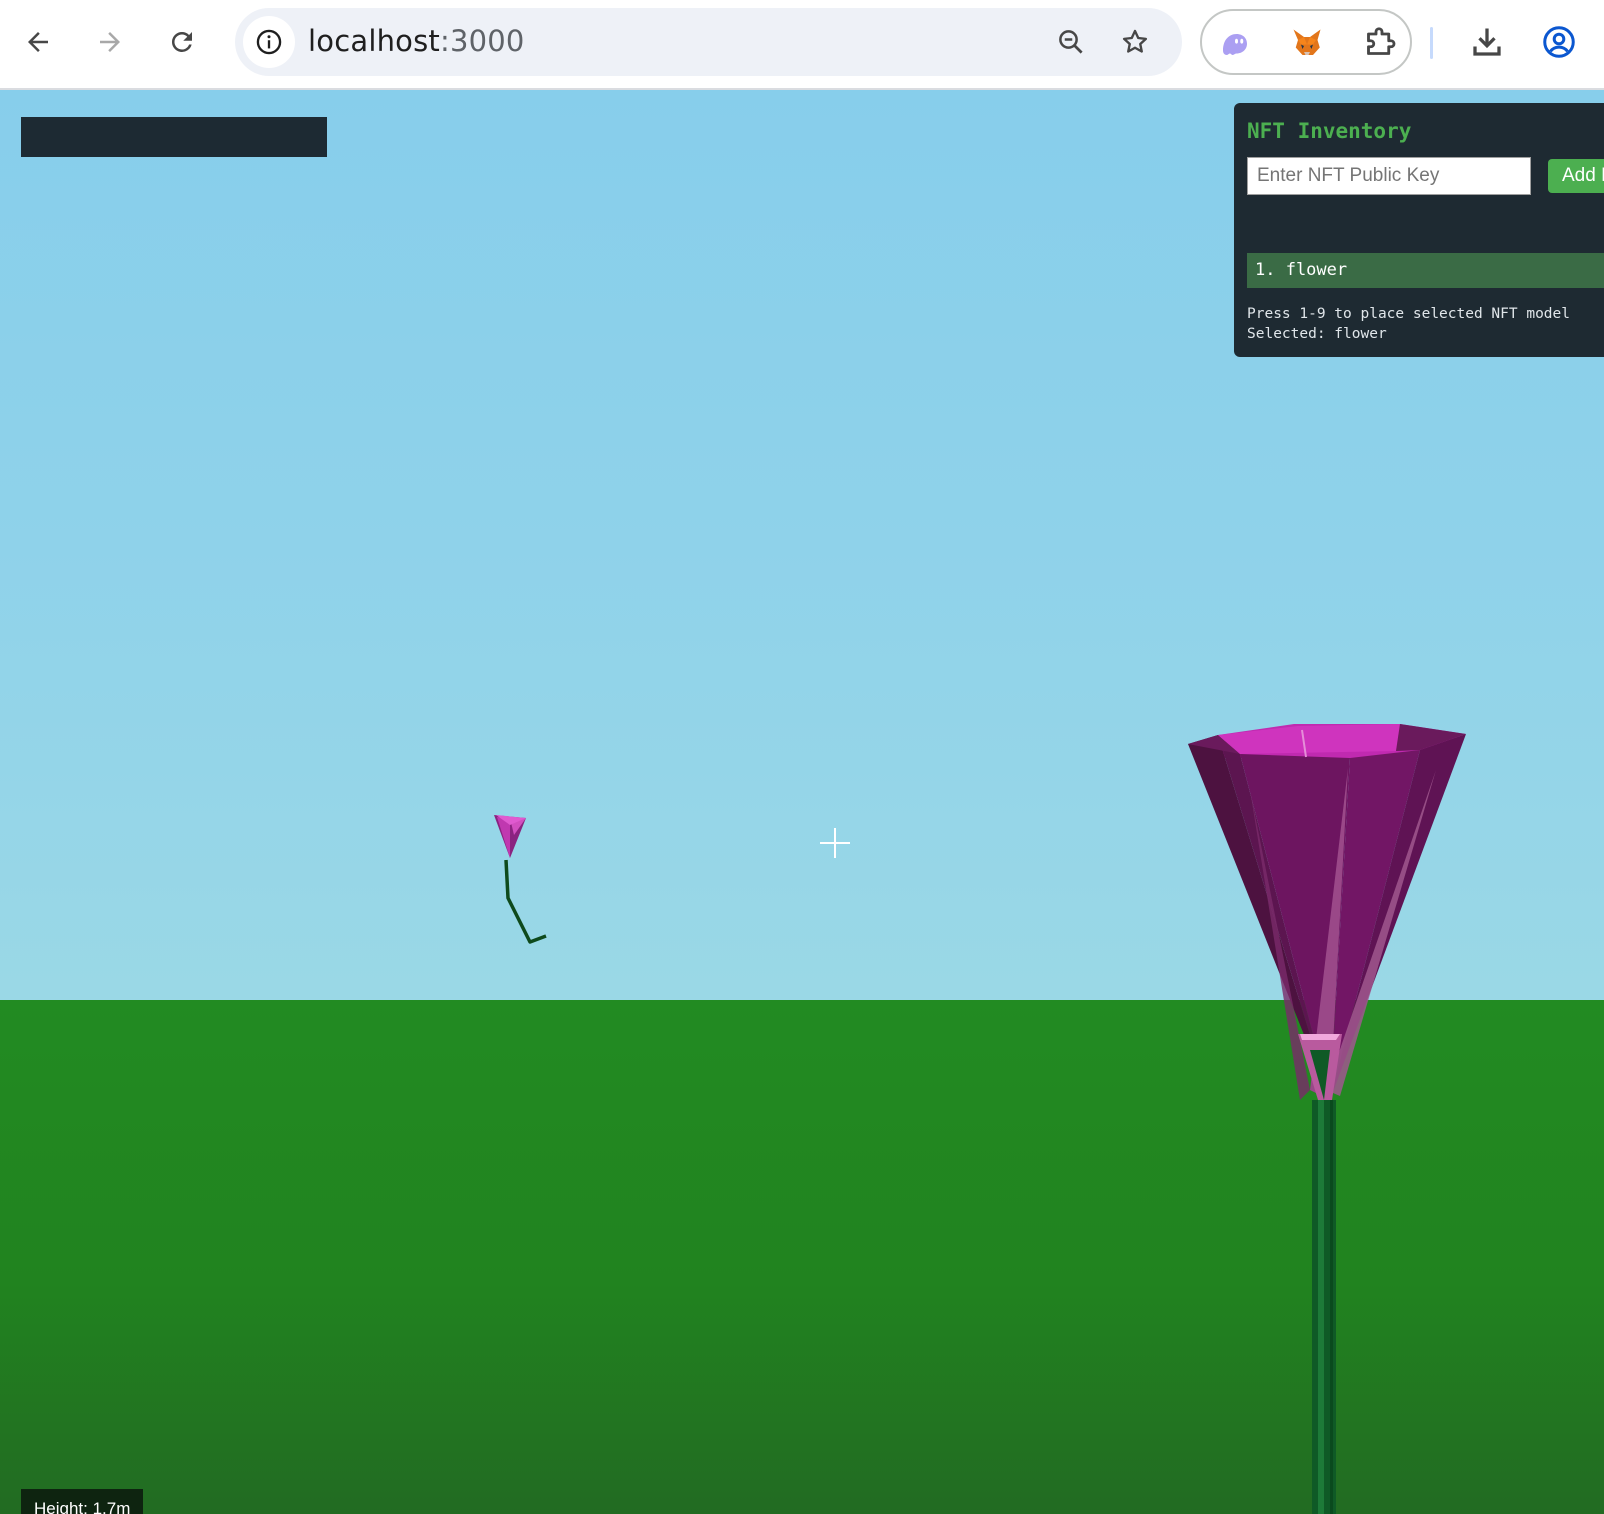 This screenshot has height=1514, width=1604. I want to click on zoom-button, so click(1071, 42).